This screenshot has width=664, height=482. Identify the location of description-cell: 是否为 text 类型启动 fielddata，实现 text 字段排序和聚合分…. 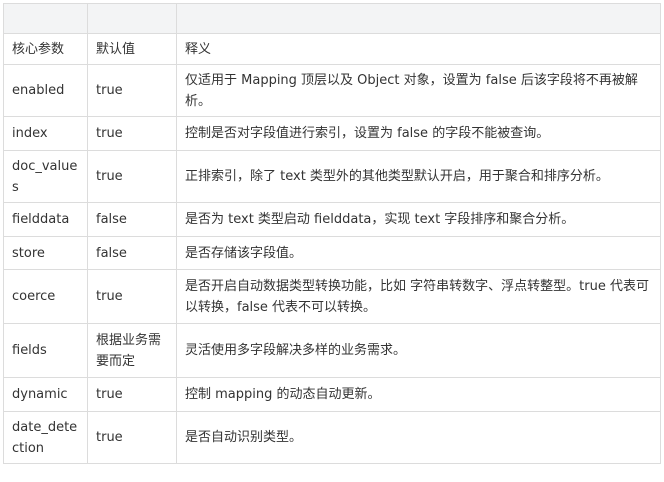
(418, 219).